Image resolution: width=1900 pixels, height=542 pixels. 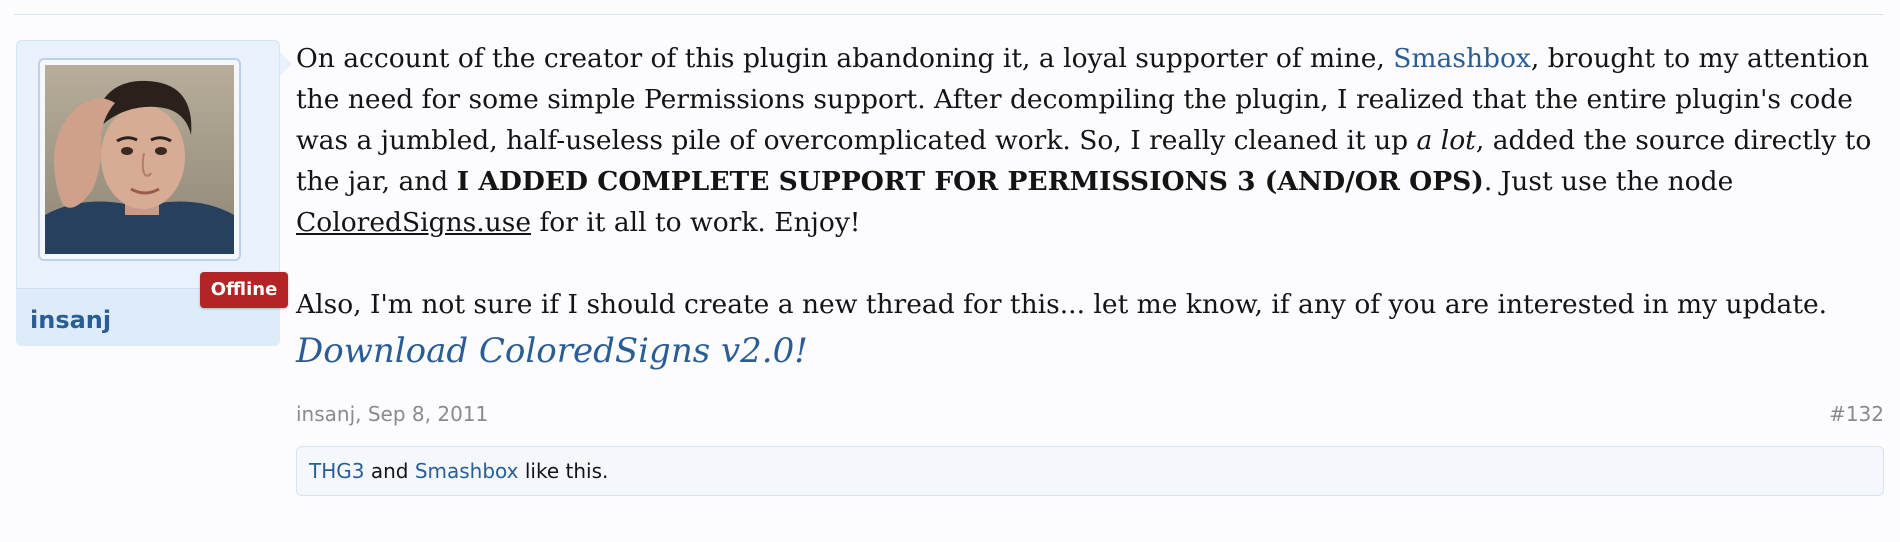 I want to click on likes-suffix: like this., so click(x=563, y=471).